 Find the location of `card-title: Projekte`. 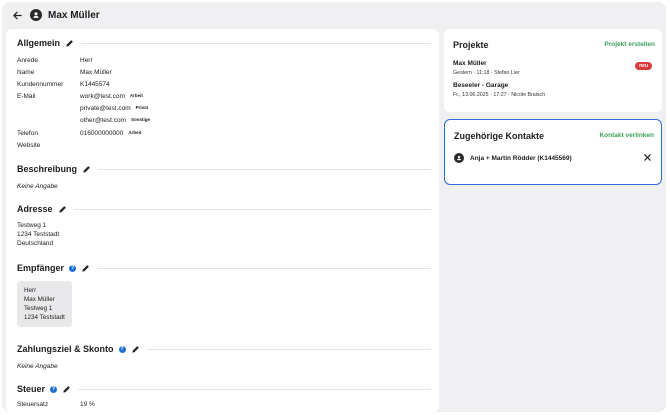

card-title: Projekte is located at coordinates (471, 45).